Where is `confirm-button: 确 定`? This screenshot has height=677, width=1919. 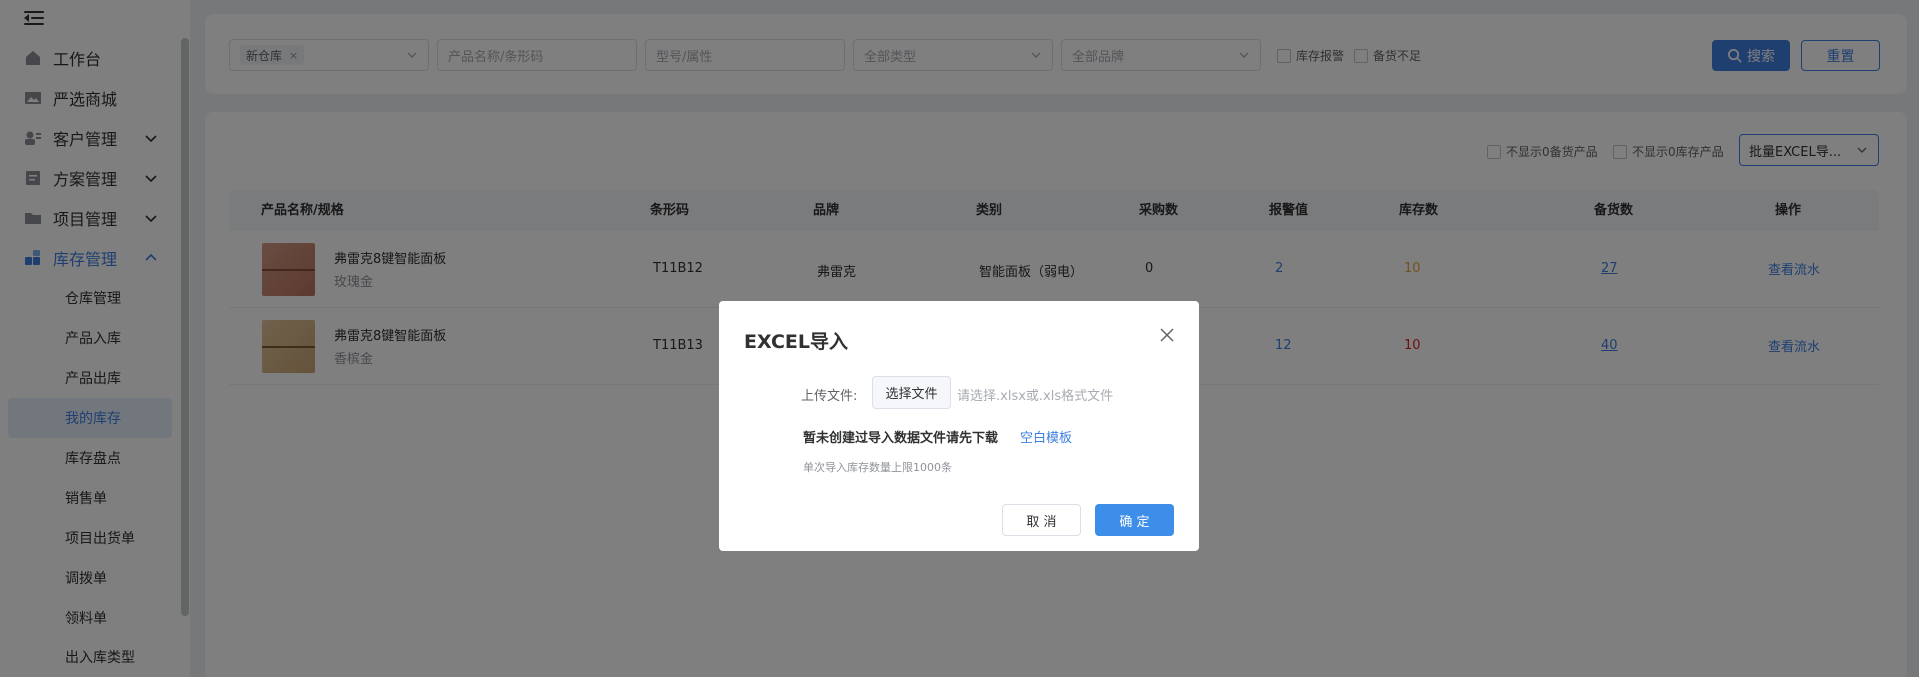
confirm-button: 确 定 is located at coordinates (1134, 520).